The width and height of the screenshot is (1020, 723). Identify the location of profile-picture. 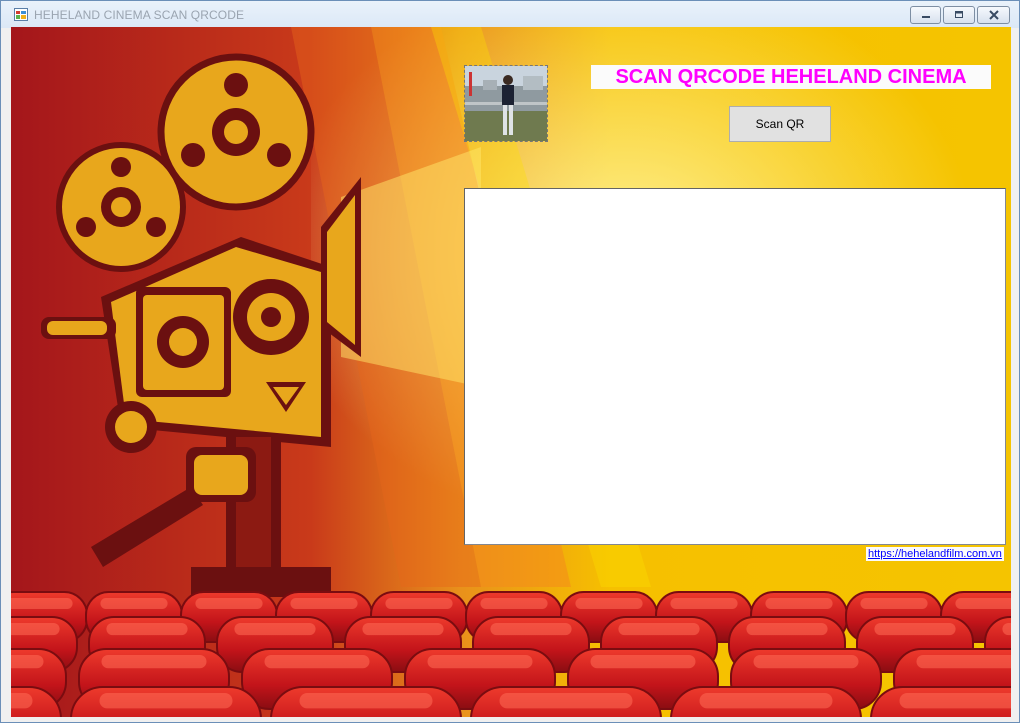
(506, 103).